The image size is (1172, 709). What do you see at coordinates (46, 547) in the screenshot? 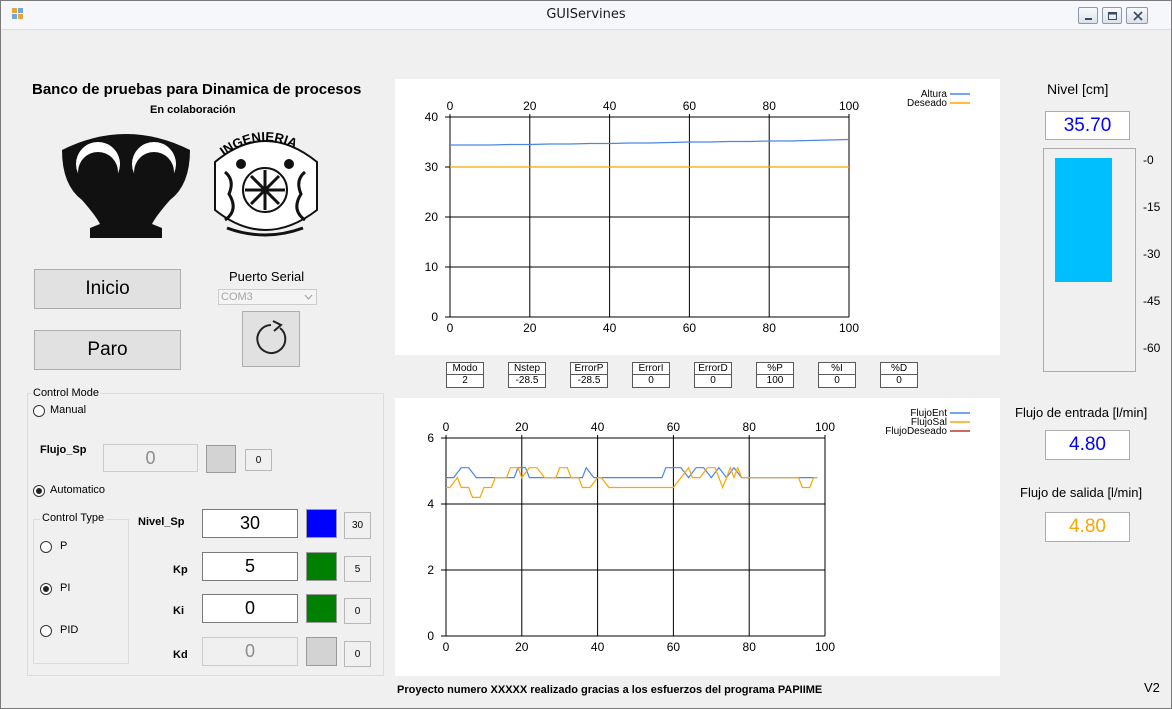
I see `p-radio` at bounding box center [46, 547].